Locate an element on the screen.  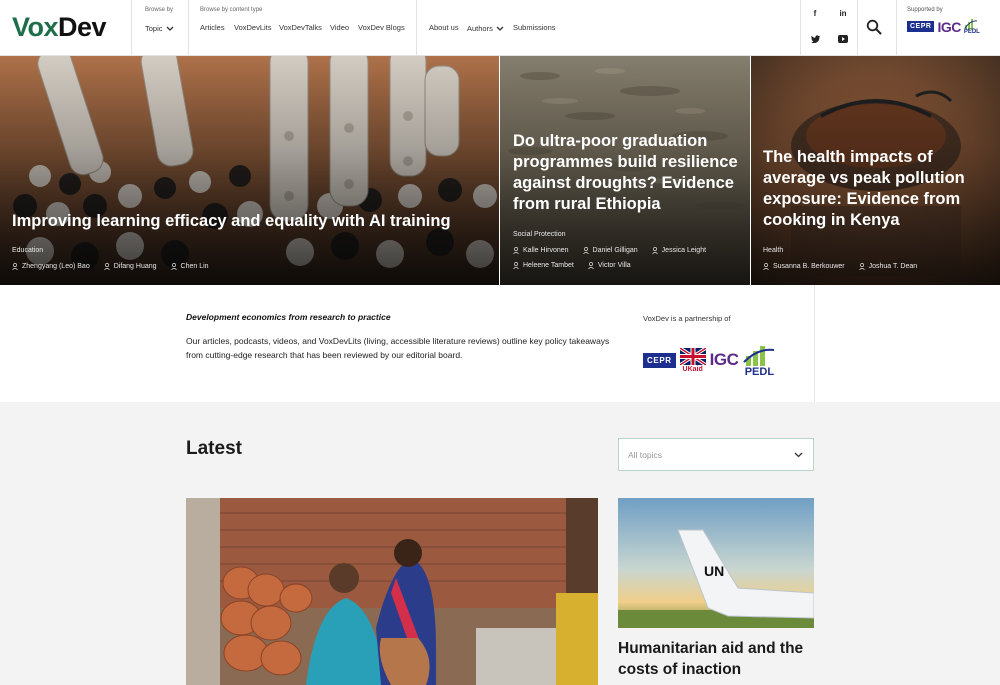
pedl-text: PEDL is located at coordinates (759, 372).